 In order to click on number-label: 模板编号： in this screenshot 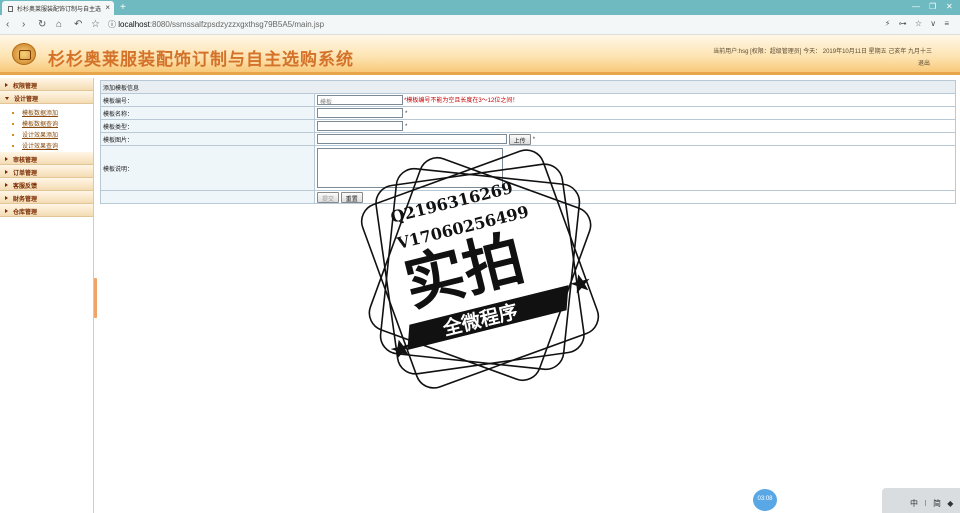, I will do `click(207, 100)`.